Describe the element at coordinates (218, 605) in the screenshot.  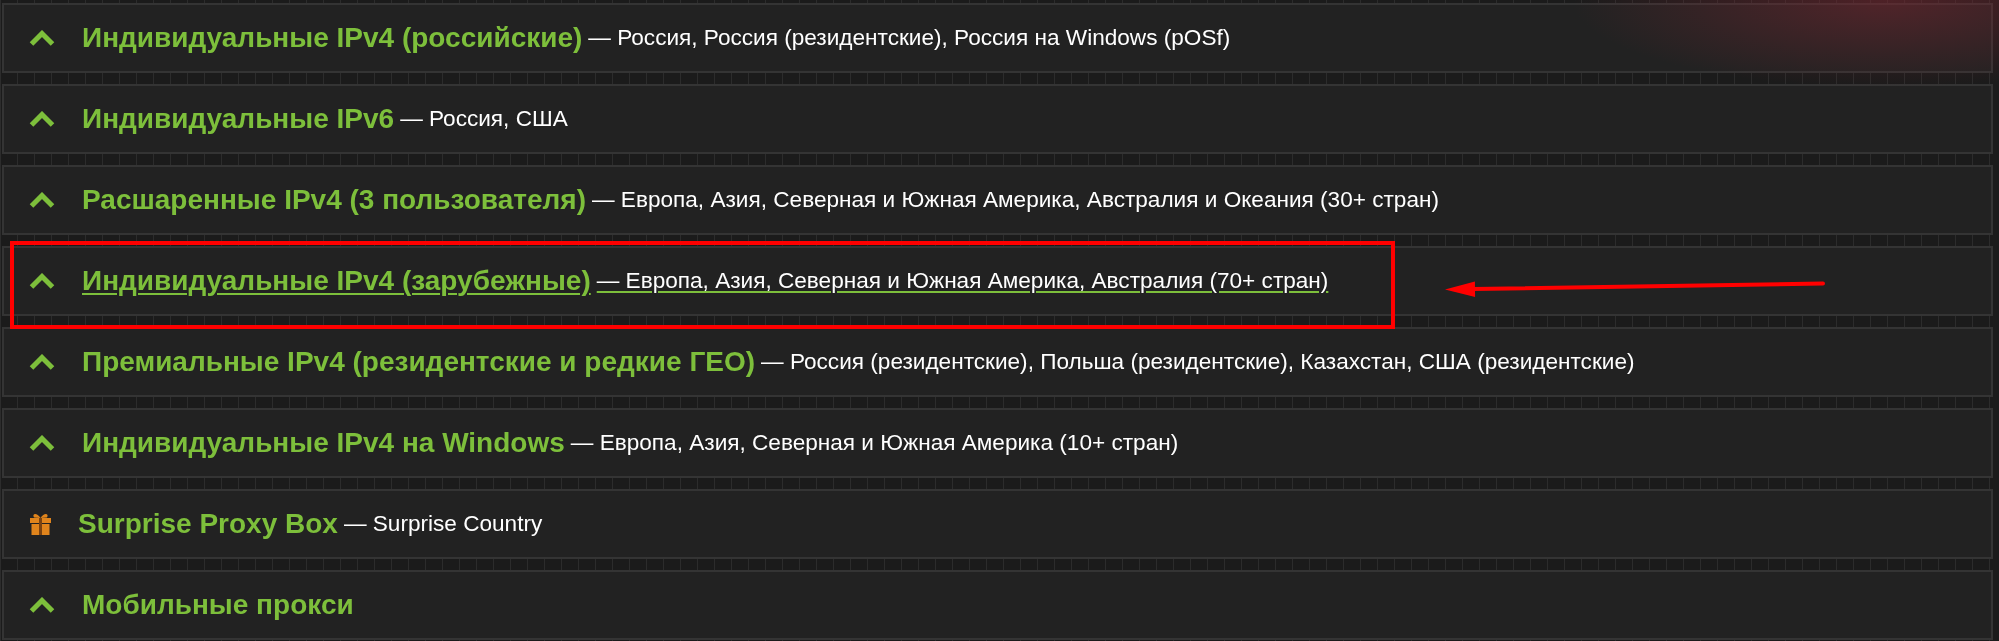
I see `category-link: Мобильные прокси` at that location.